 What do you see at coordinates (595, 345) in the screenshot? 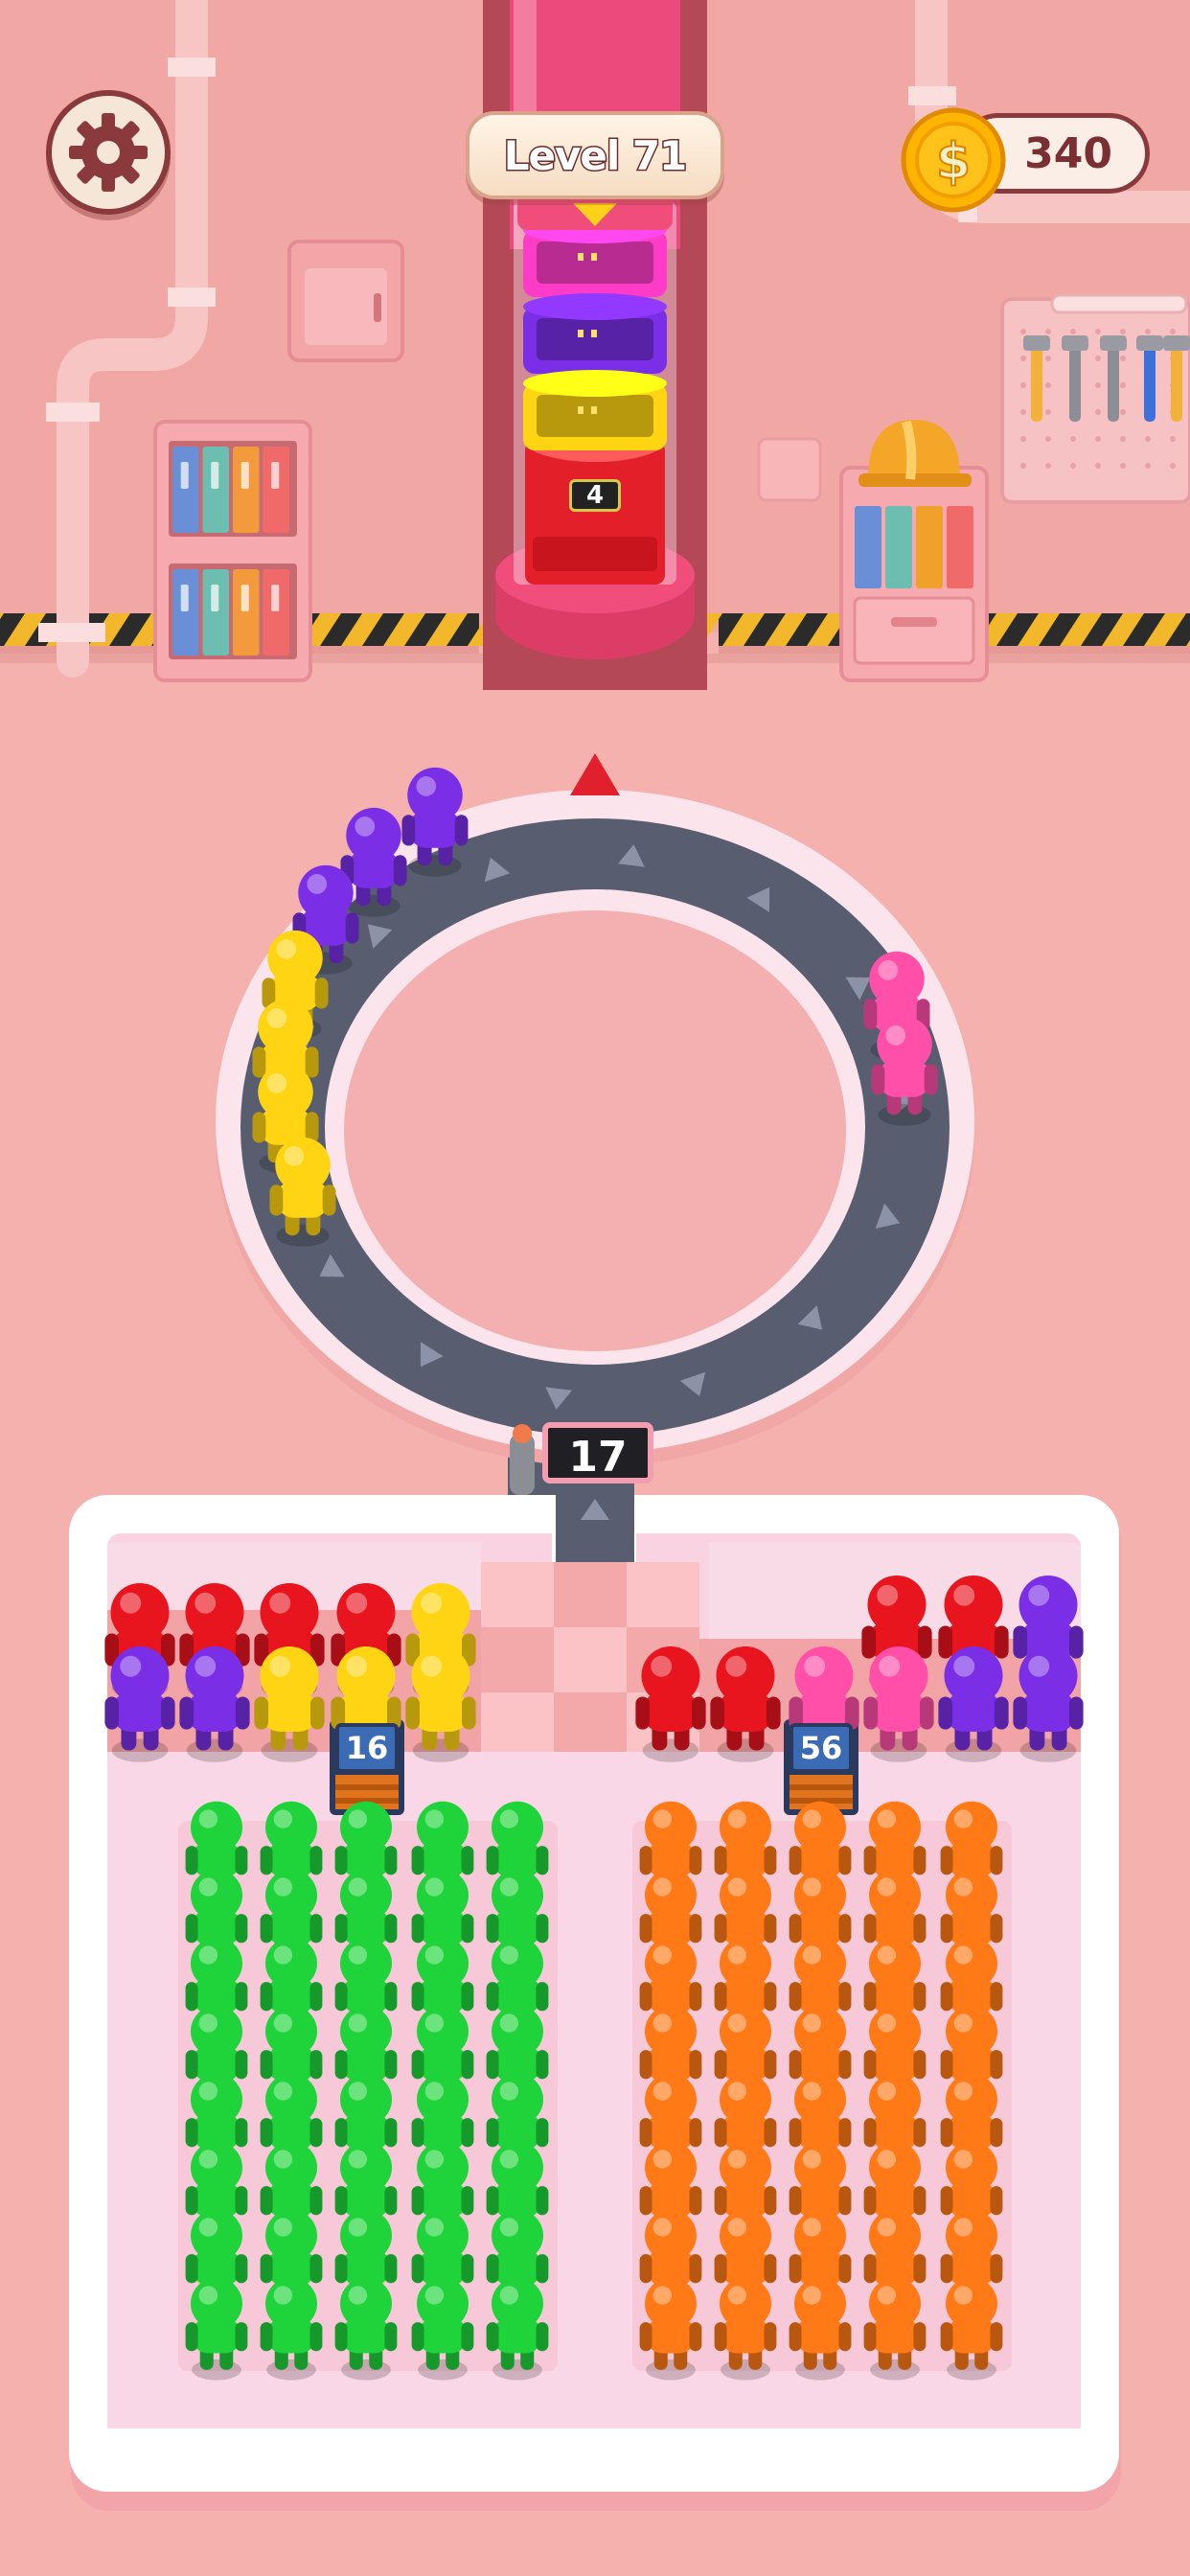
I see `color-lift` at bounding box center [595, 345].